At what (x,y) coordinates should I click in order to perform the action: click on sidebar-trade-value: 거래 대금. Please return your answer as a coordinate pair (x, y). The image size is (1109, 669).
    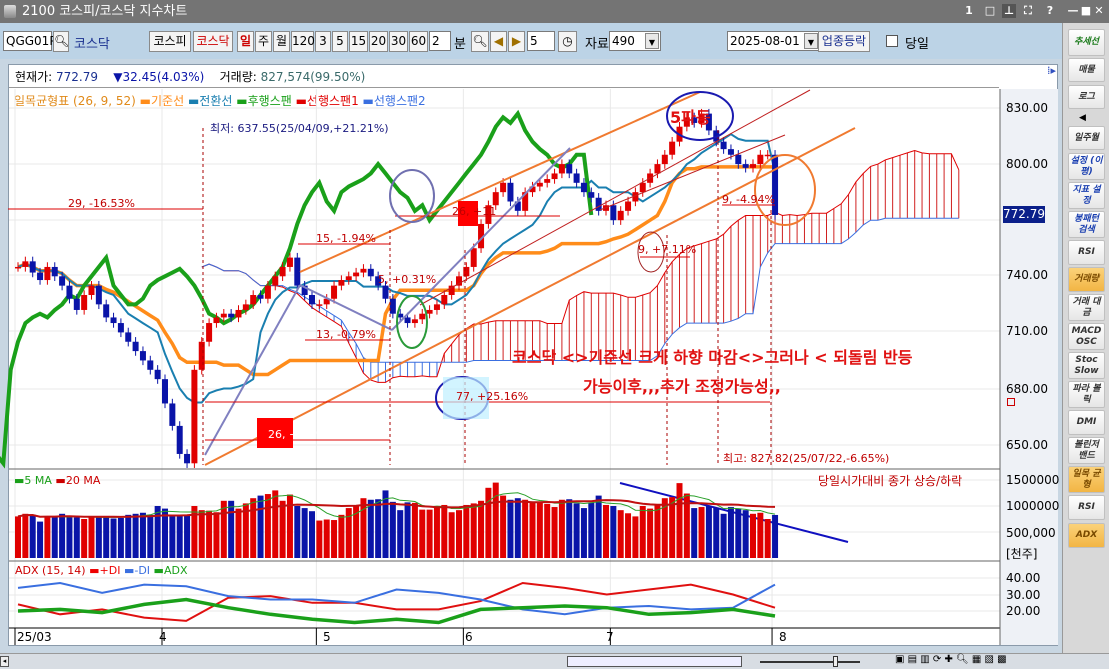
    Looking at the image, I should click on (1086, 307).